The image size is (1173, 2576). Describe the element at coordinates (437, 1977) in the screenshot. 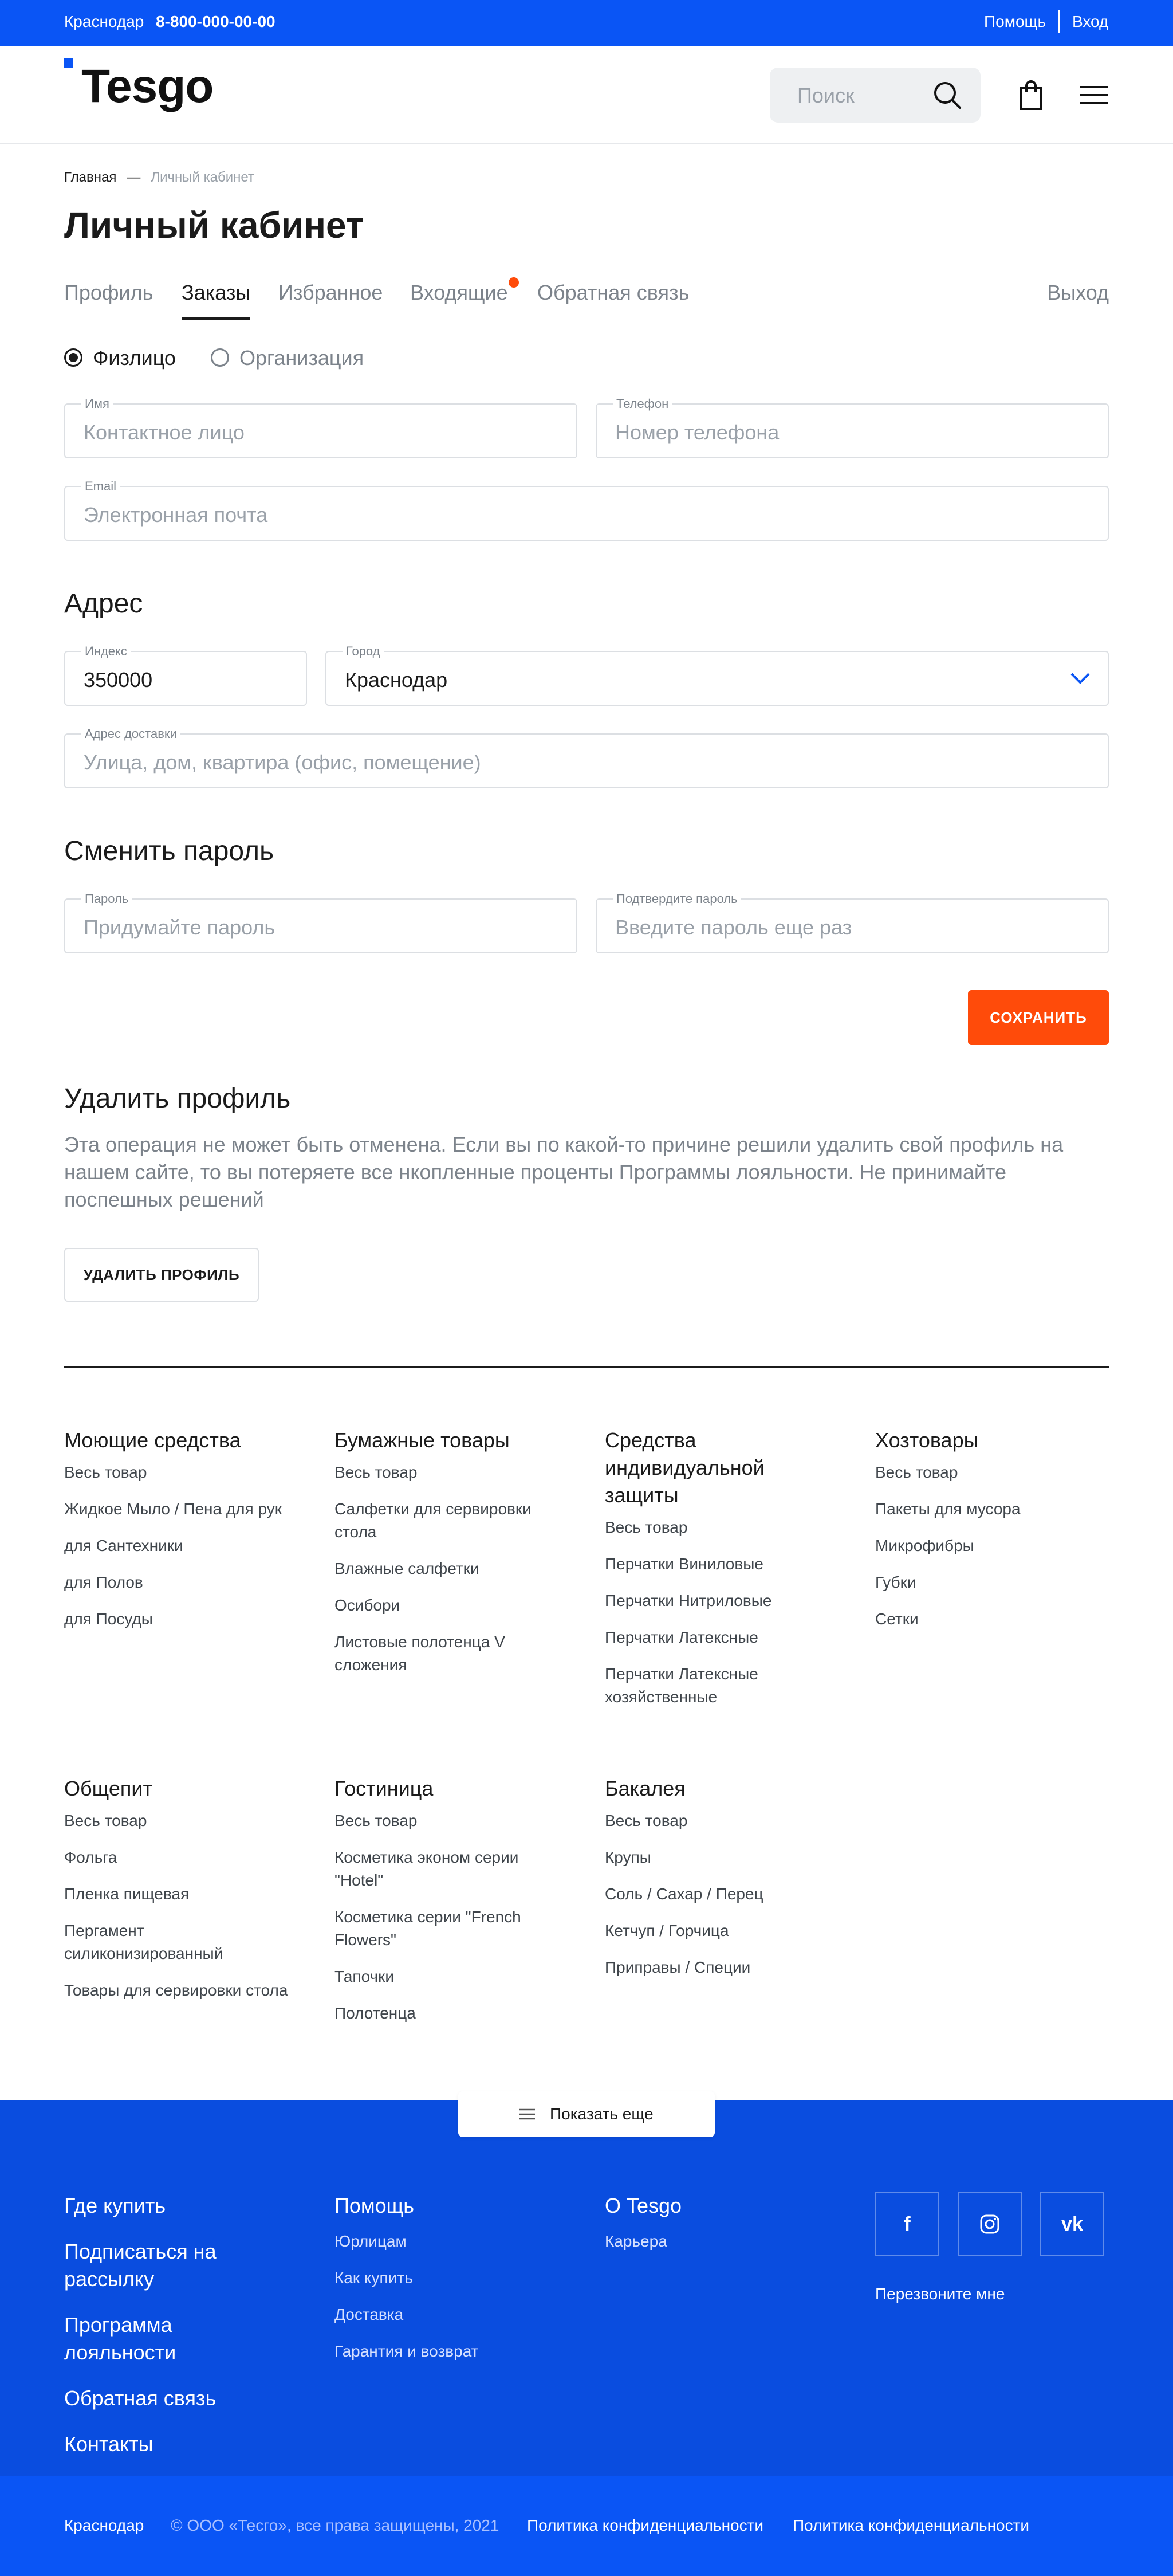

I see `catalog-link: Тапочки` at that location.